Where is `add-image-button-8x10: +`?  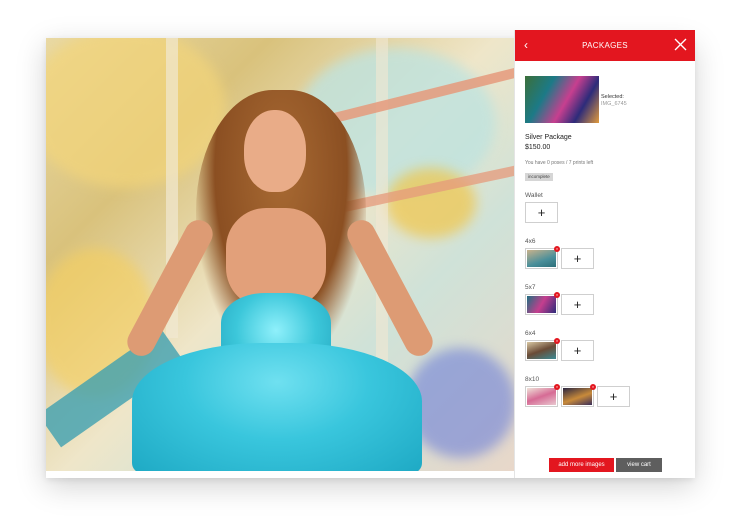
add-image-button-8x10: + is located at coordinates (613, 396).